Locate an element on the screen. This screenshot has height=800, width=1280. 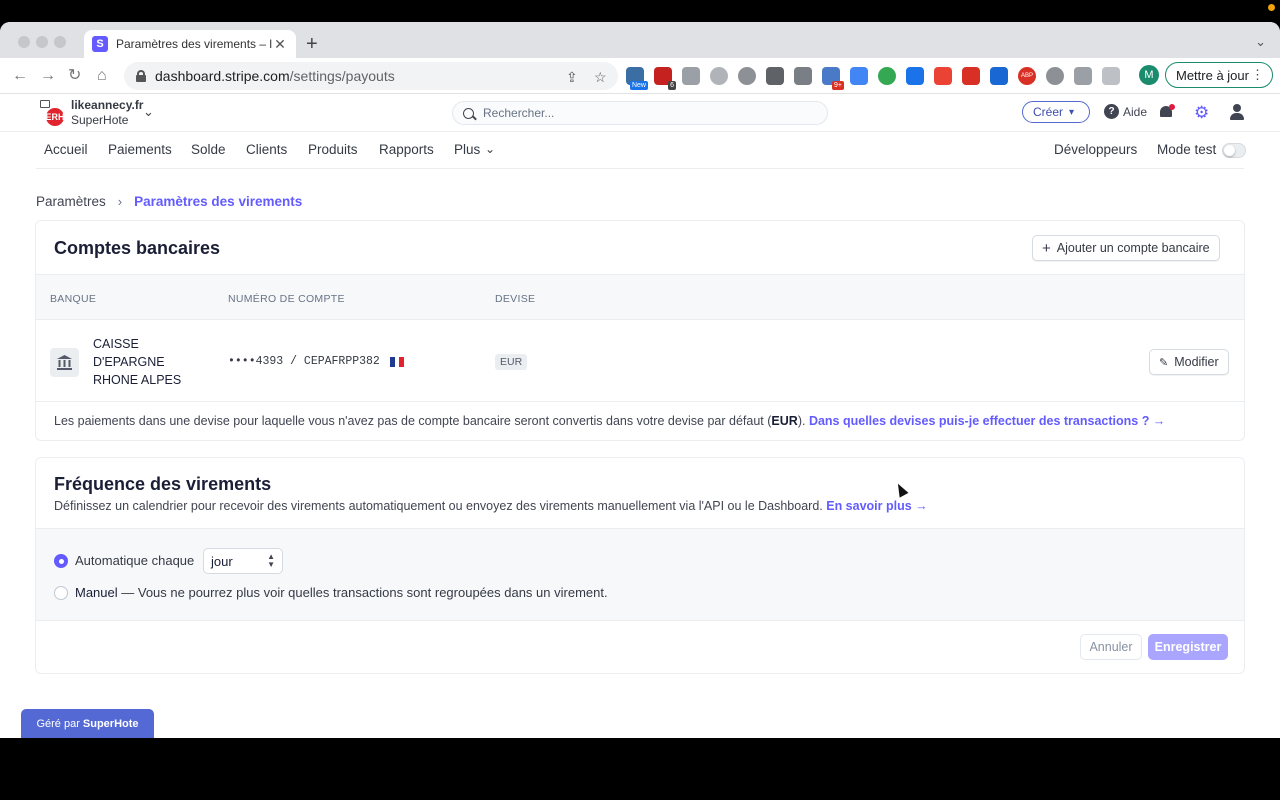
extension-tool-icon is located at coordinates (775, 76).